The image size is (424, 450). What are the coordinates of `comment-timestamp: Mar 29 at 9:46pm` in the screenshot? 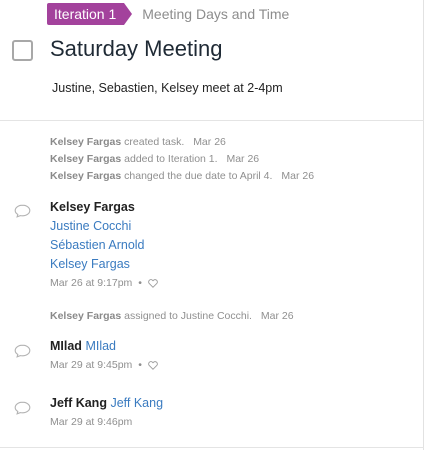 It's located at (91, 422).